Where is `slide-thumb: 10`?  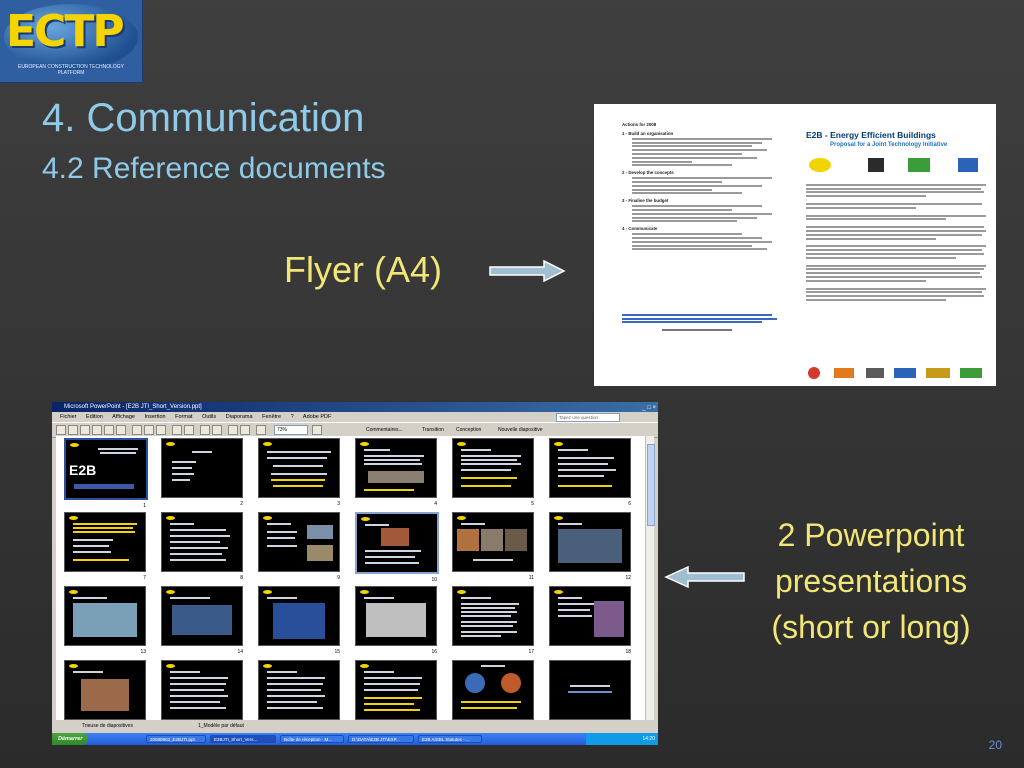 slide-thumb: 10 is located at coordinates (397, 547).